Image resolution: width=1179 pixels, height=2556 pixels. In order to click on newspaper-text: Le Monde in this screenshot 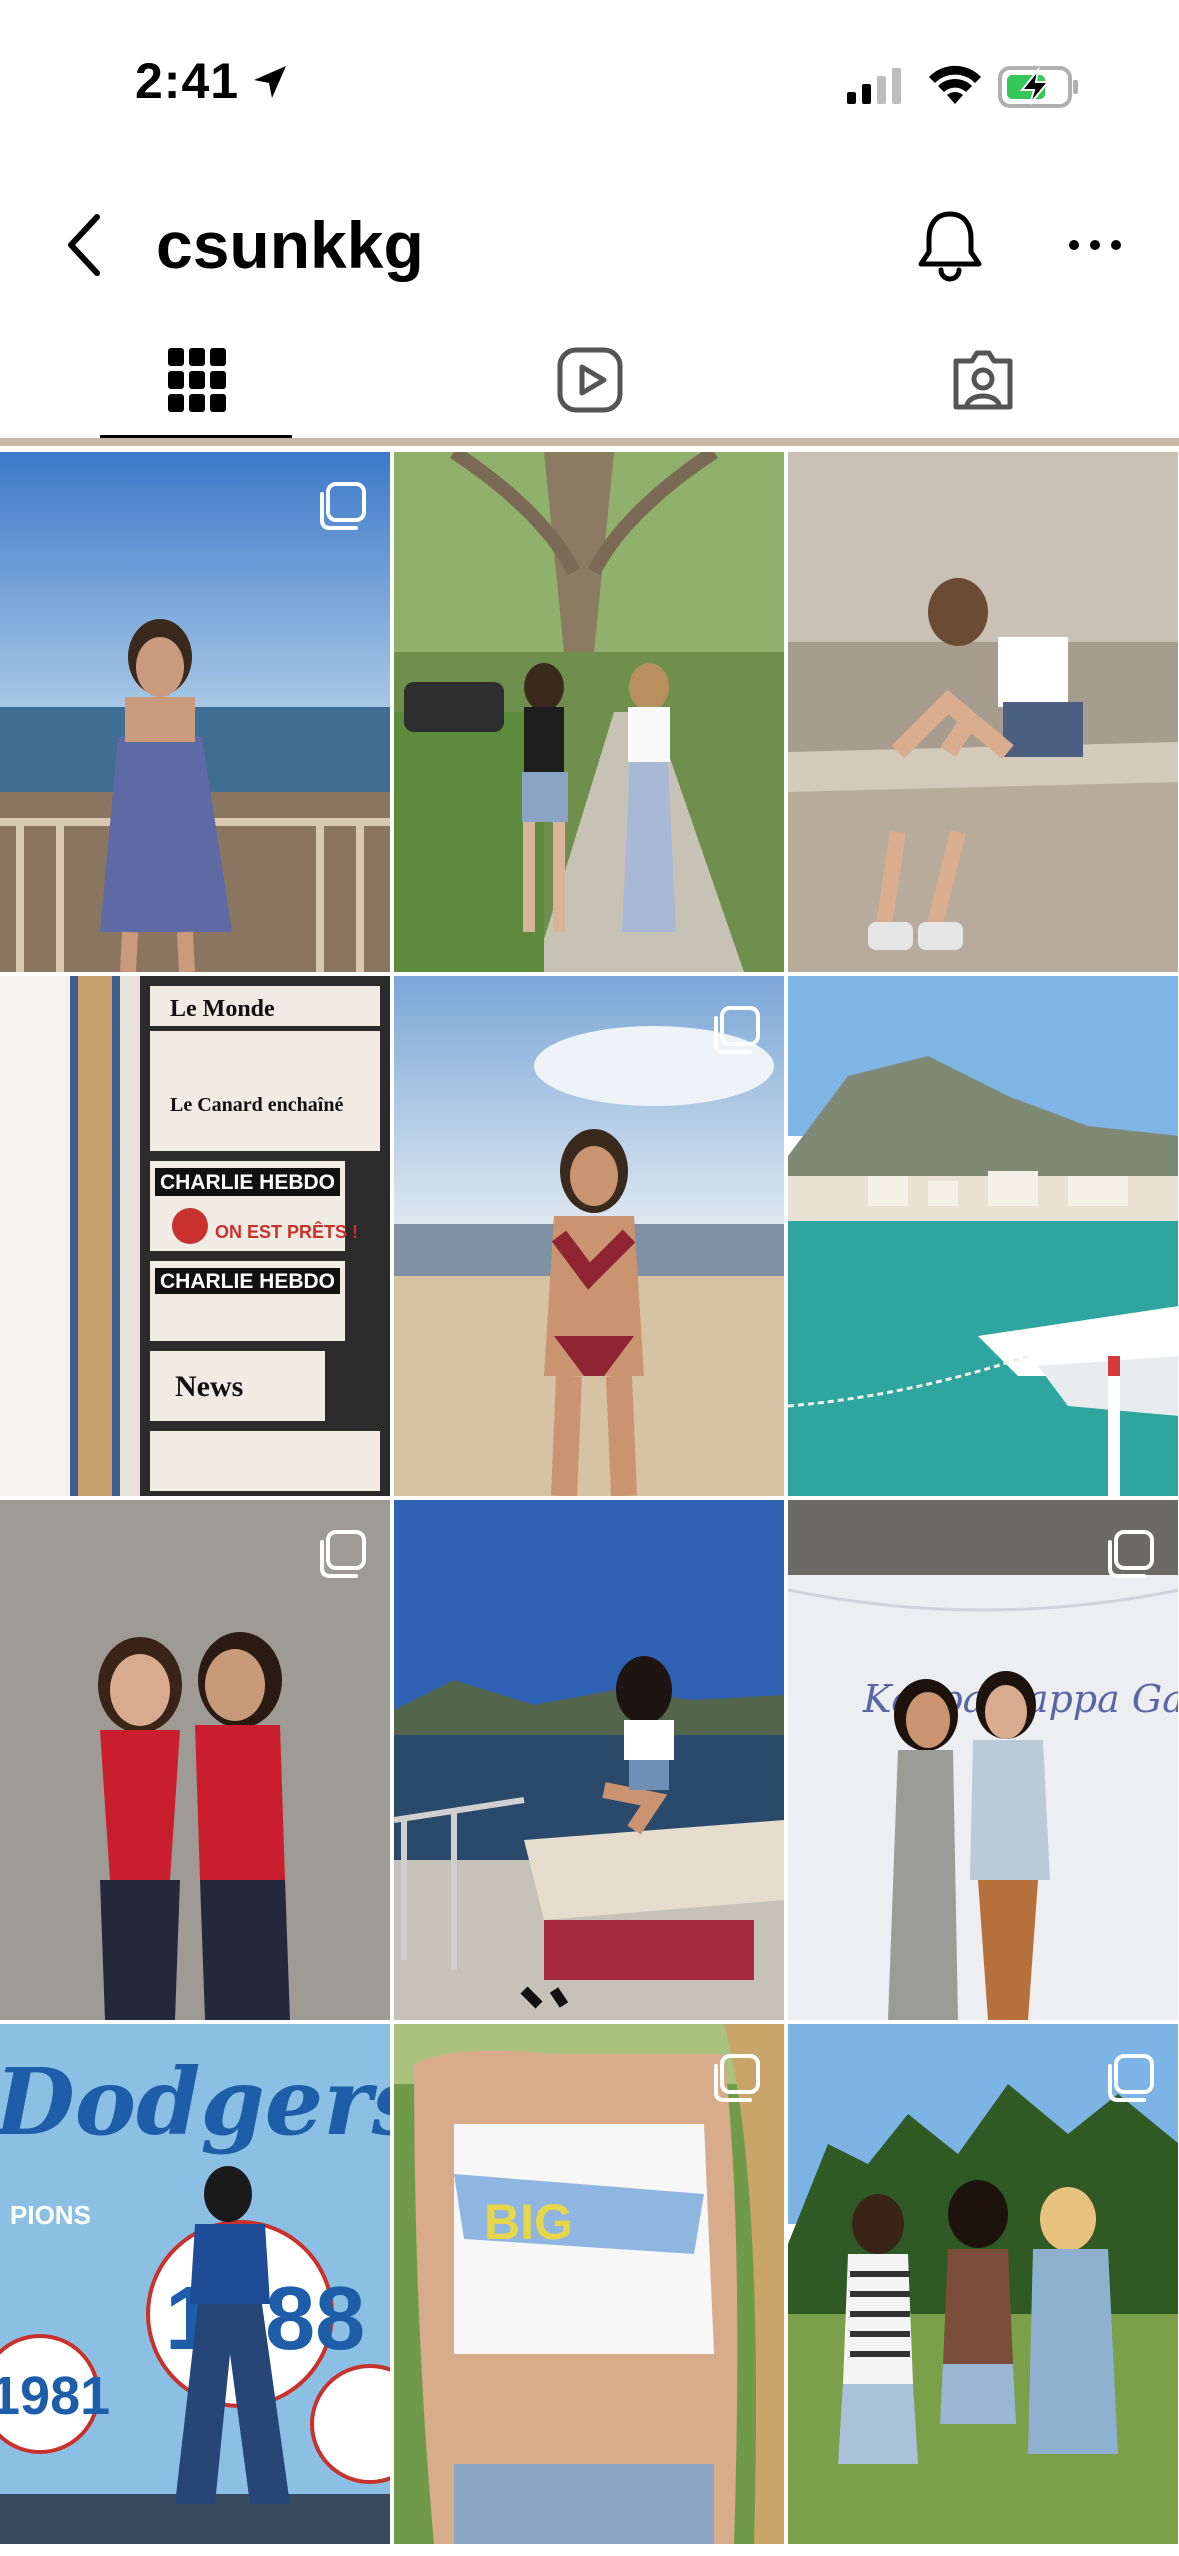, I will do `click(222, 1009)`.